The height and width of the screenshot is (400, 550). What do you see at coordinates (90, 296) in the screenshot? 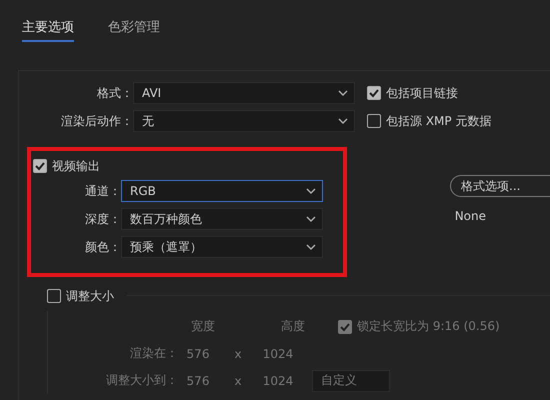
I see `section-title: 调整大小` at bounding box center [90, 296].